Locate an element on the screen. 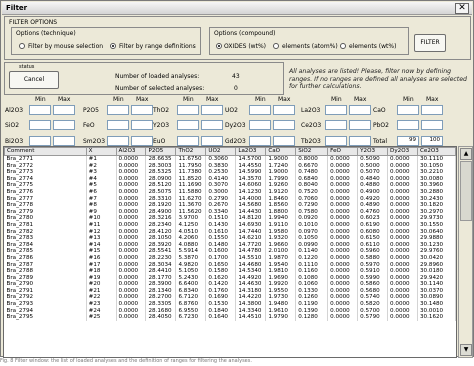 The width and height of the screenshot is (474, 366). column-header: La2O3 is located at coordinates (251, 151).